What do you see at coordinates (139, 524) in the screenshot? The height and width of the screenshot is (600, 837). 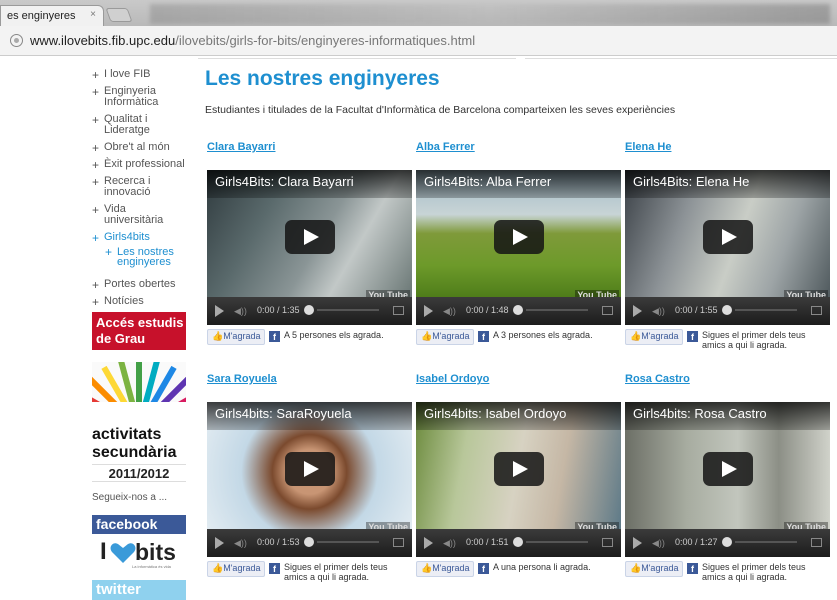 I see `facebook-button: facebook` at bounding box center [139, 524].